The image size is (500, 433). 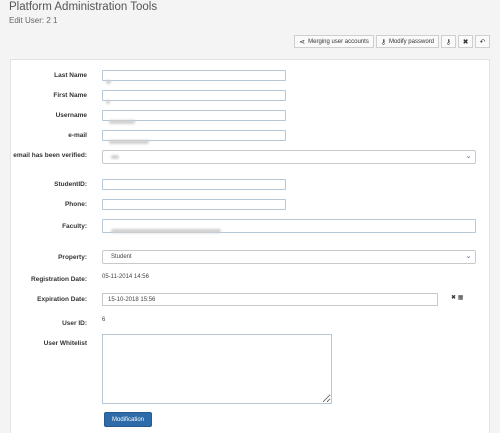 What do you see at coordinates (62, 299) in the screenshot?
I see `expiration-date-label: Expiration Date:` at bounding box center [62, 299].